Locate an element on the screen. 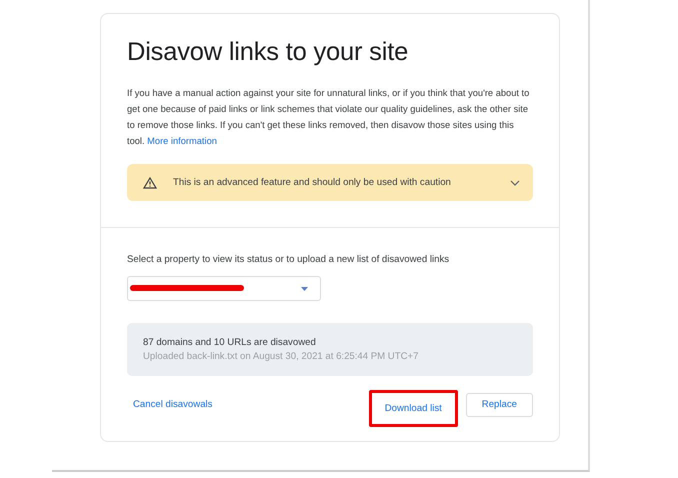 The image size is (678, 478). intro-paragraph: If you have a manual action against your site for unnatural links, or if you think that you're about to get one because of paid links or link schemes that violate our quality guidelines, ask the other site to remove those links. If you can't get these links removed, then disavow those sites using this tool. More information is located at coordinates (328, 117).